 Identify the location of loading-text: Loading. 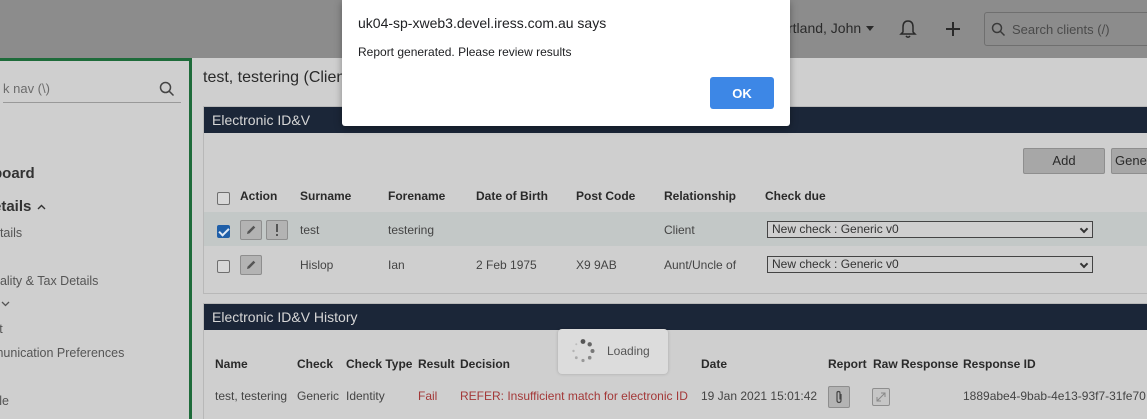
(628, 351).